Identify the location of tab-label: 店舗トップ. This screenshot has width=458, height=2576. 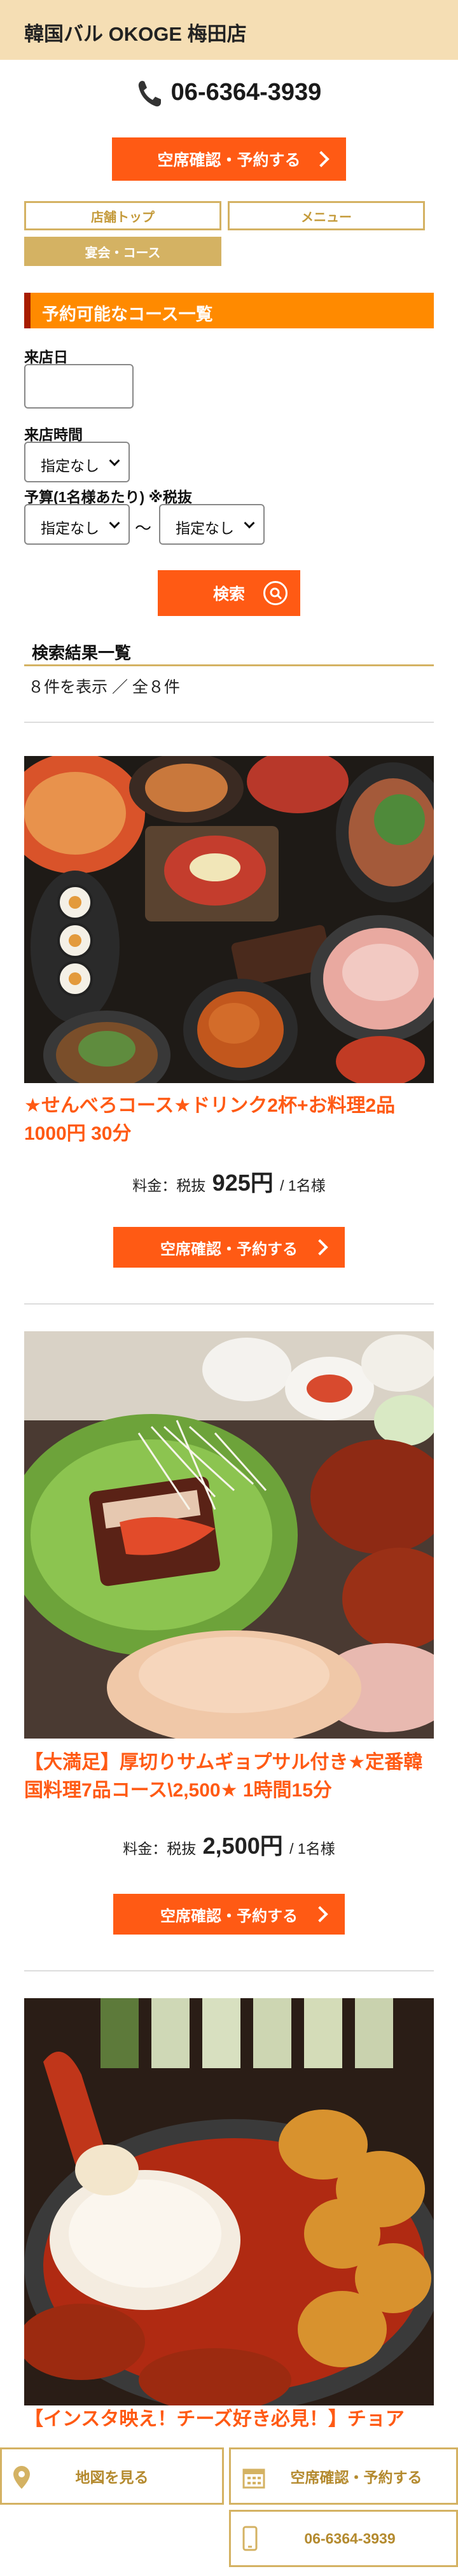
(123, 217).